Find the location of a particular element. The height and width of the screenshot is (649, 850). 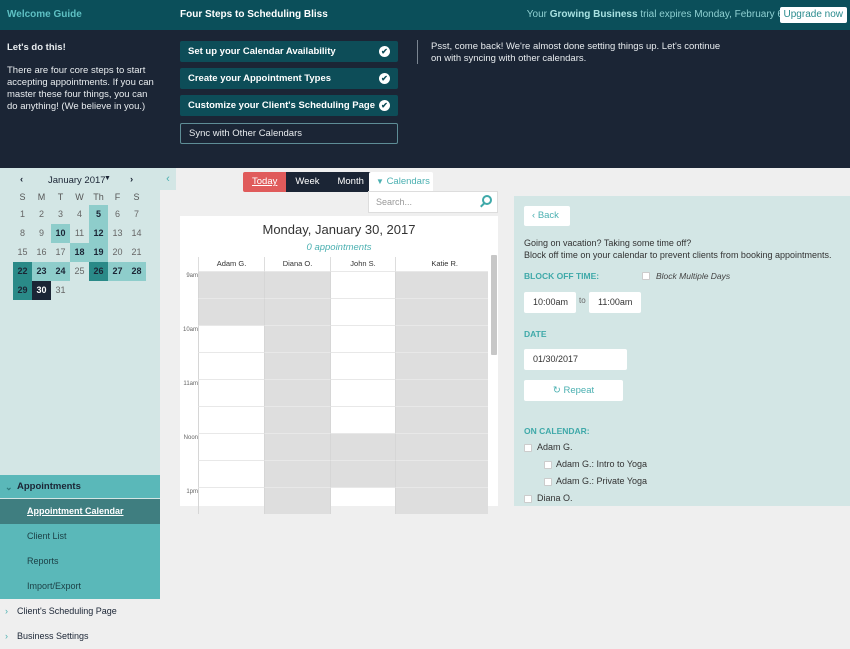

calendar-day: 22 is located at coordinates (22, 271).